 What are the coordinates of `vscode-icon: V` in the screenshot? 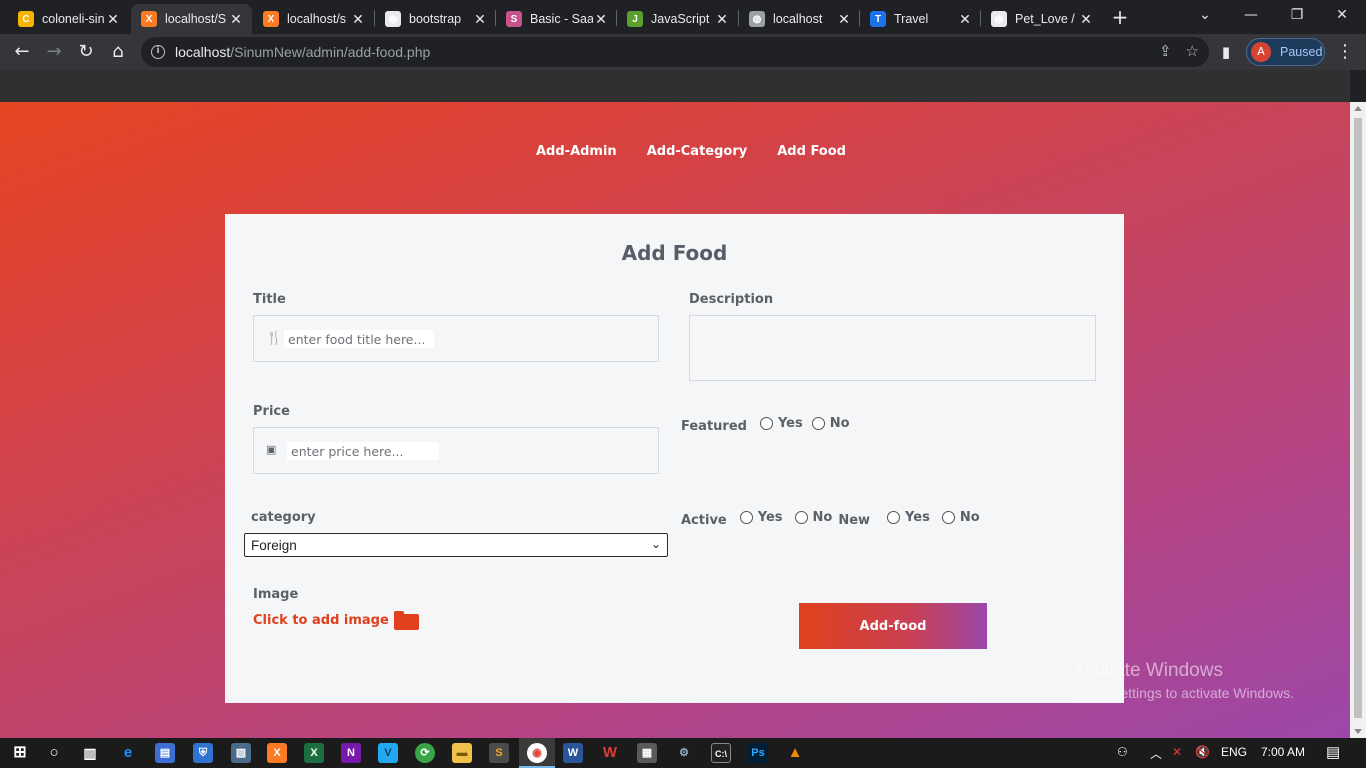 It's located at (388, 753).